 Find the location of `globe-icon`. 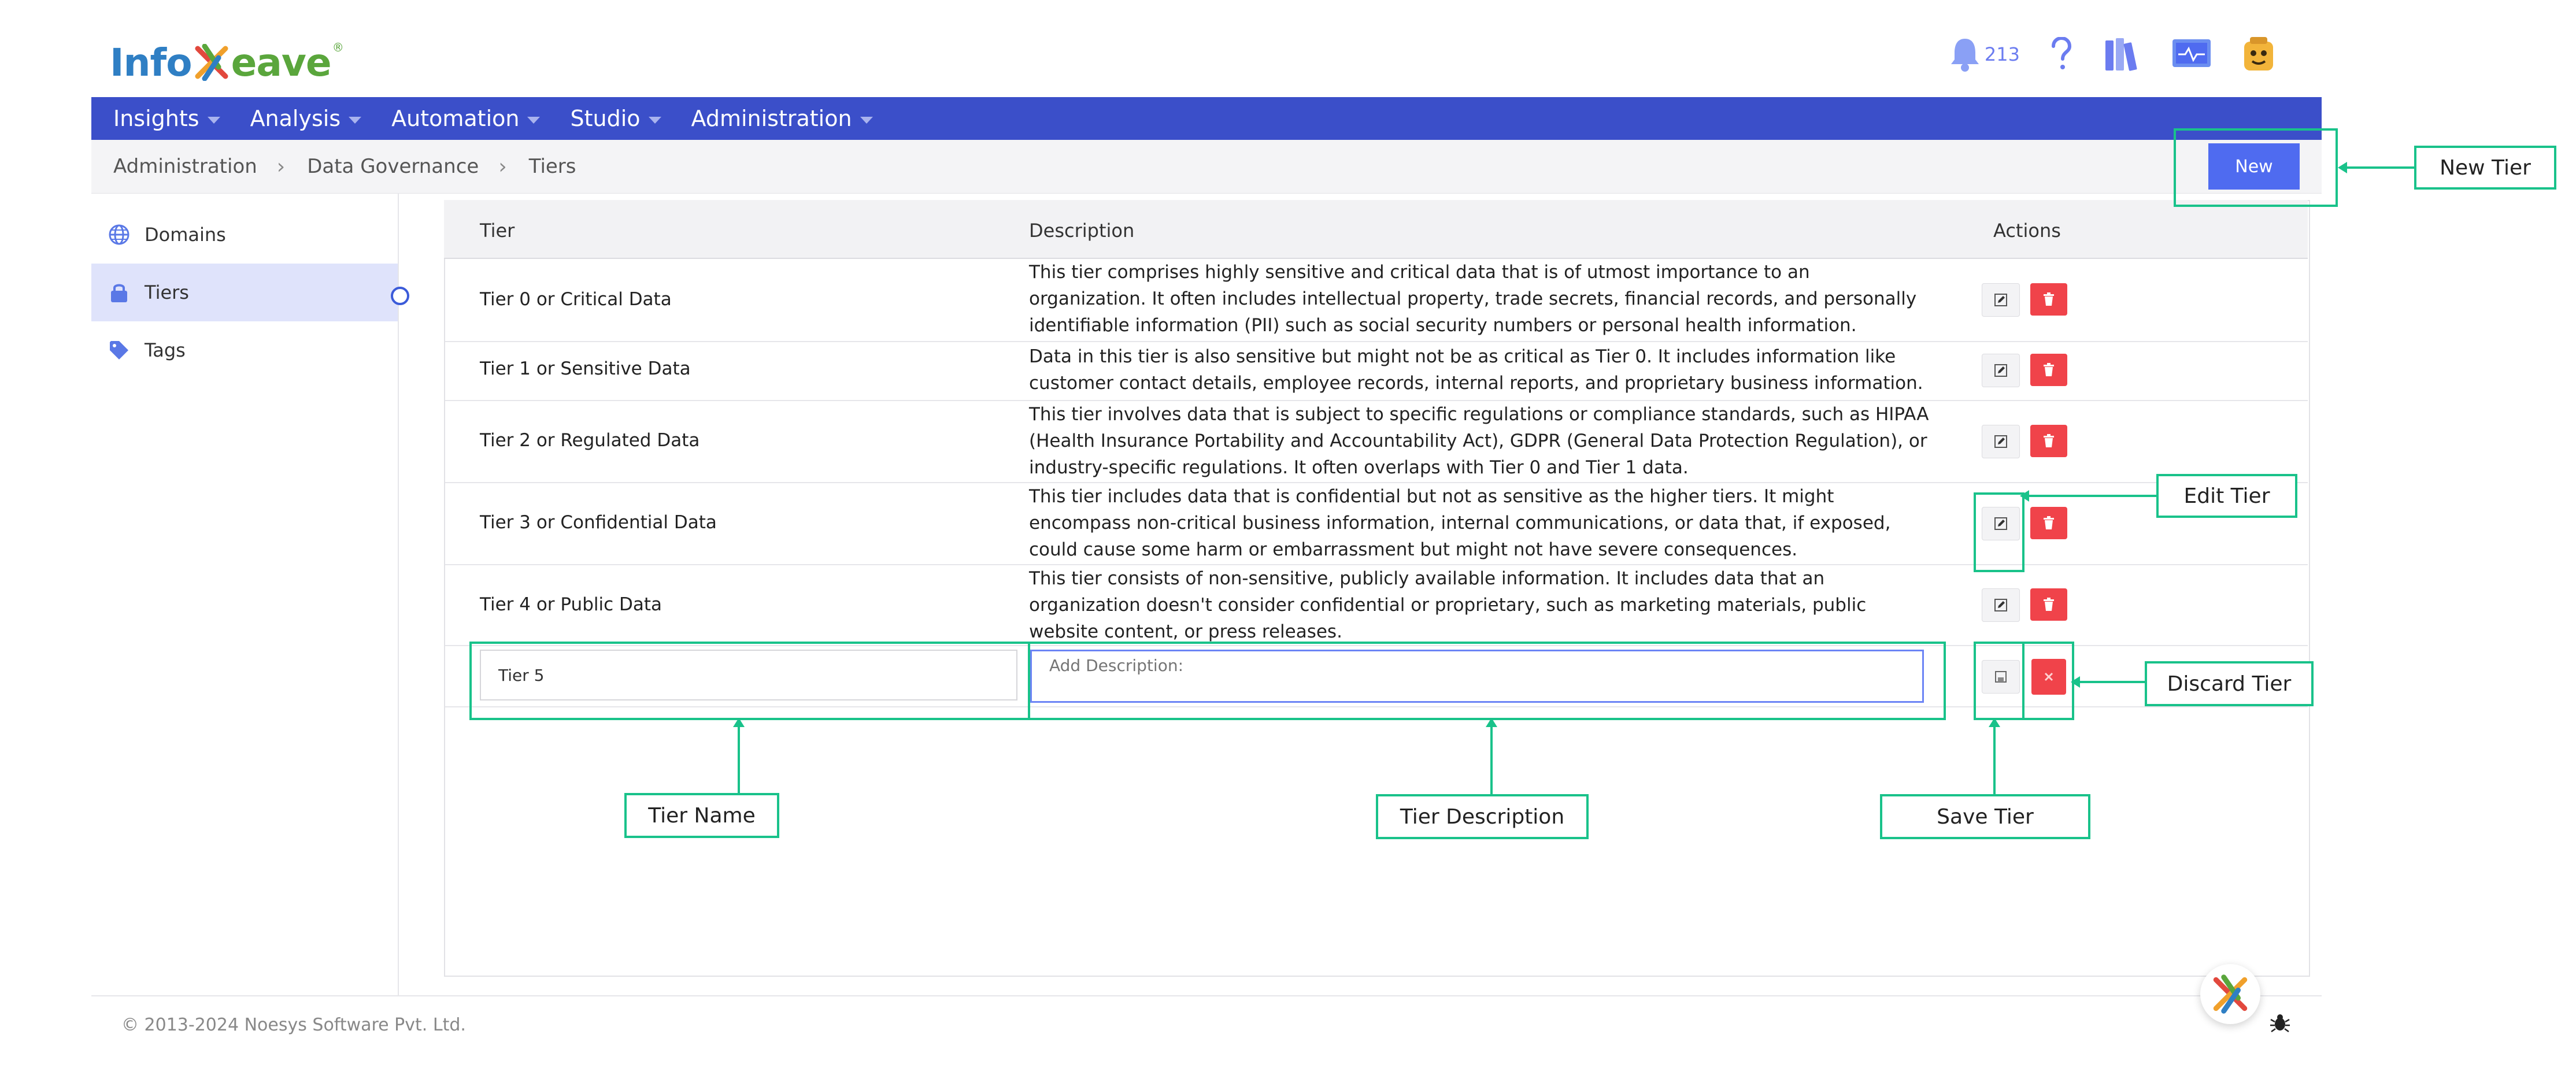

globe-icon is located at coordinates (119, 234).